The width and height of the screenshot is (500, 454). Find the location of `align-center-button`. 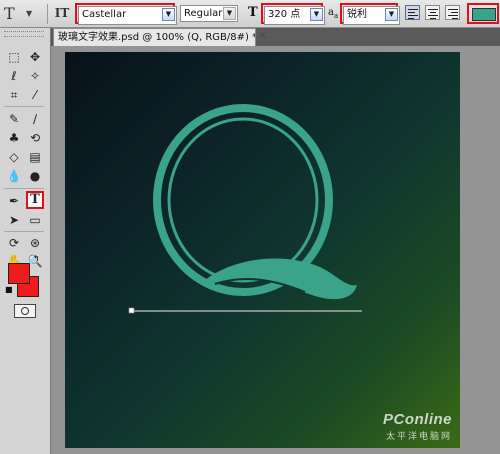

align-center-button is located at coordinates (432, 12).